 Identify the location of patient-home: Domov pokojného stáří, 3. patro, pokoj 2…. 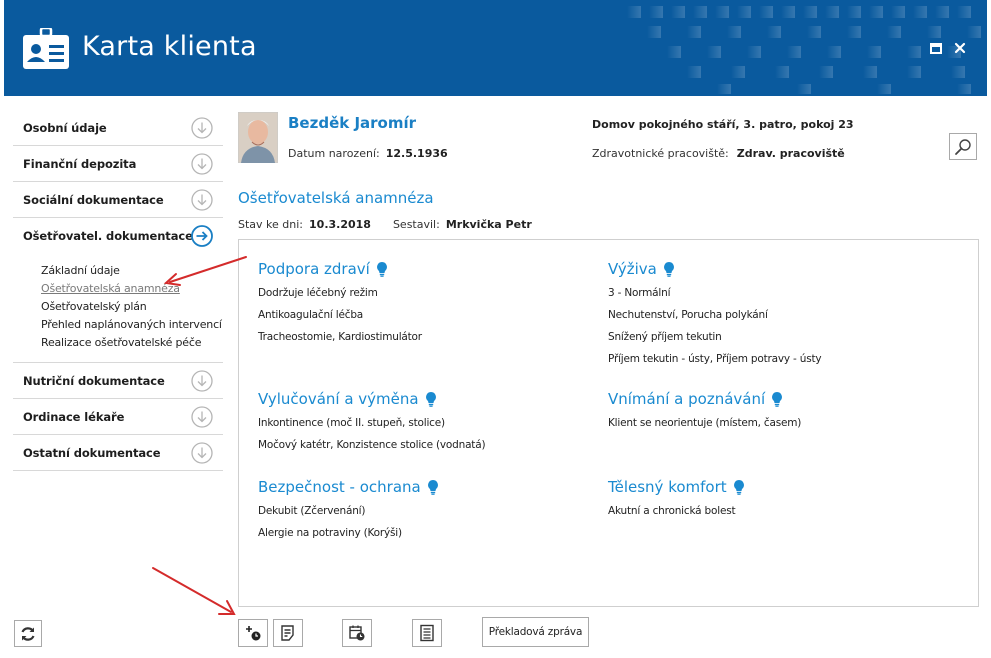
(723, 124).